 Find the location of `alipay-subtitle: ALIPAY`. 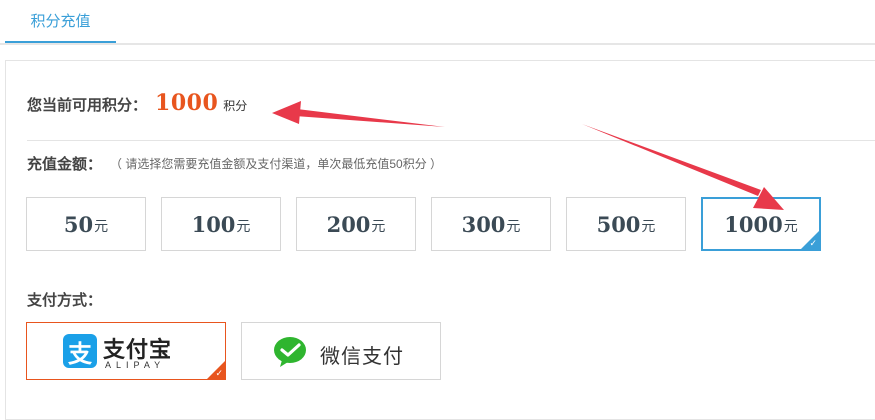

alipay-subtitle: ALIPAY is located at coordinates (135, 365).